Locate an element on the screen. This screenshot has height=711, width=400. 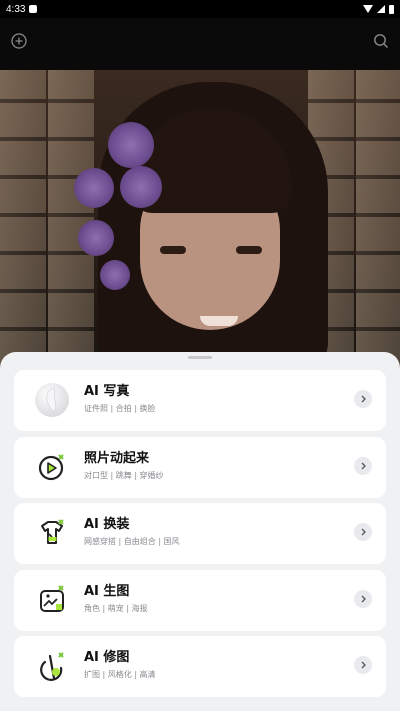
feature-title: AI 修图 is located at coordinates (107, 657).